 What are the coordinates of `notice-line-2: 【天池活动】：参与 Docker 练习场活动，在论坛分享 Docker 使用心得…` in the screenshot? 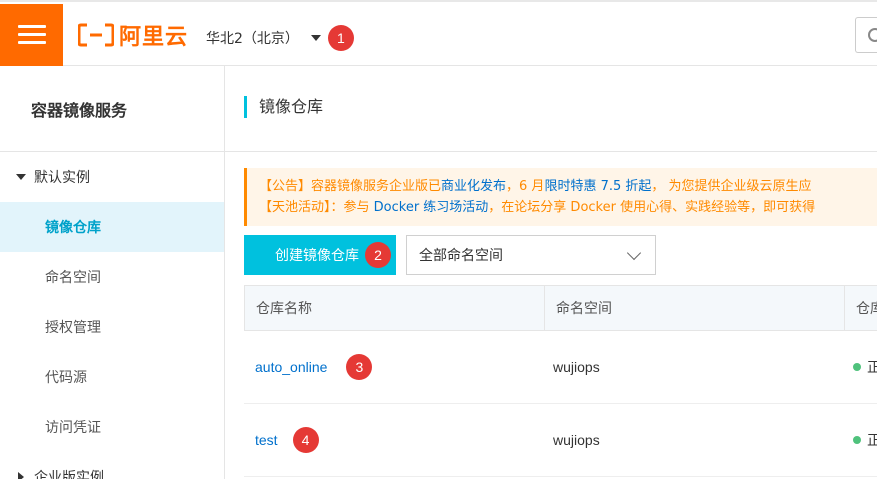 It's located at (568, 207).